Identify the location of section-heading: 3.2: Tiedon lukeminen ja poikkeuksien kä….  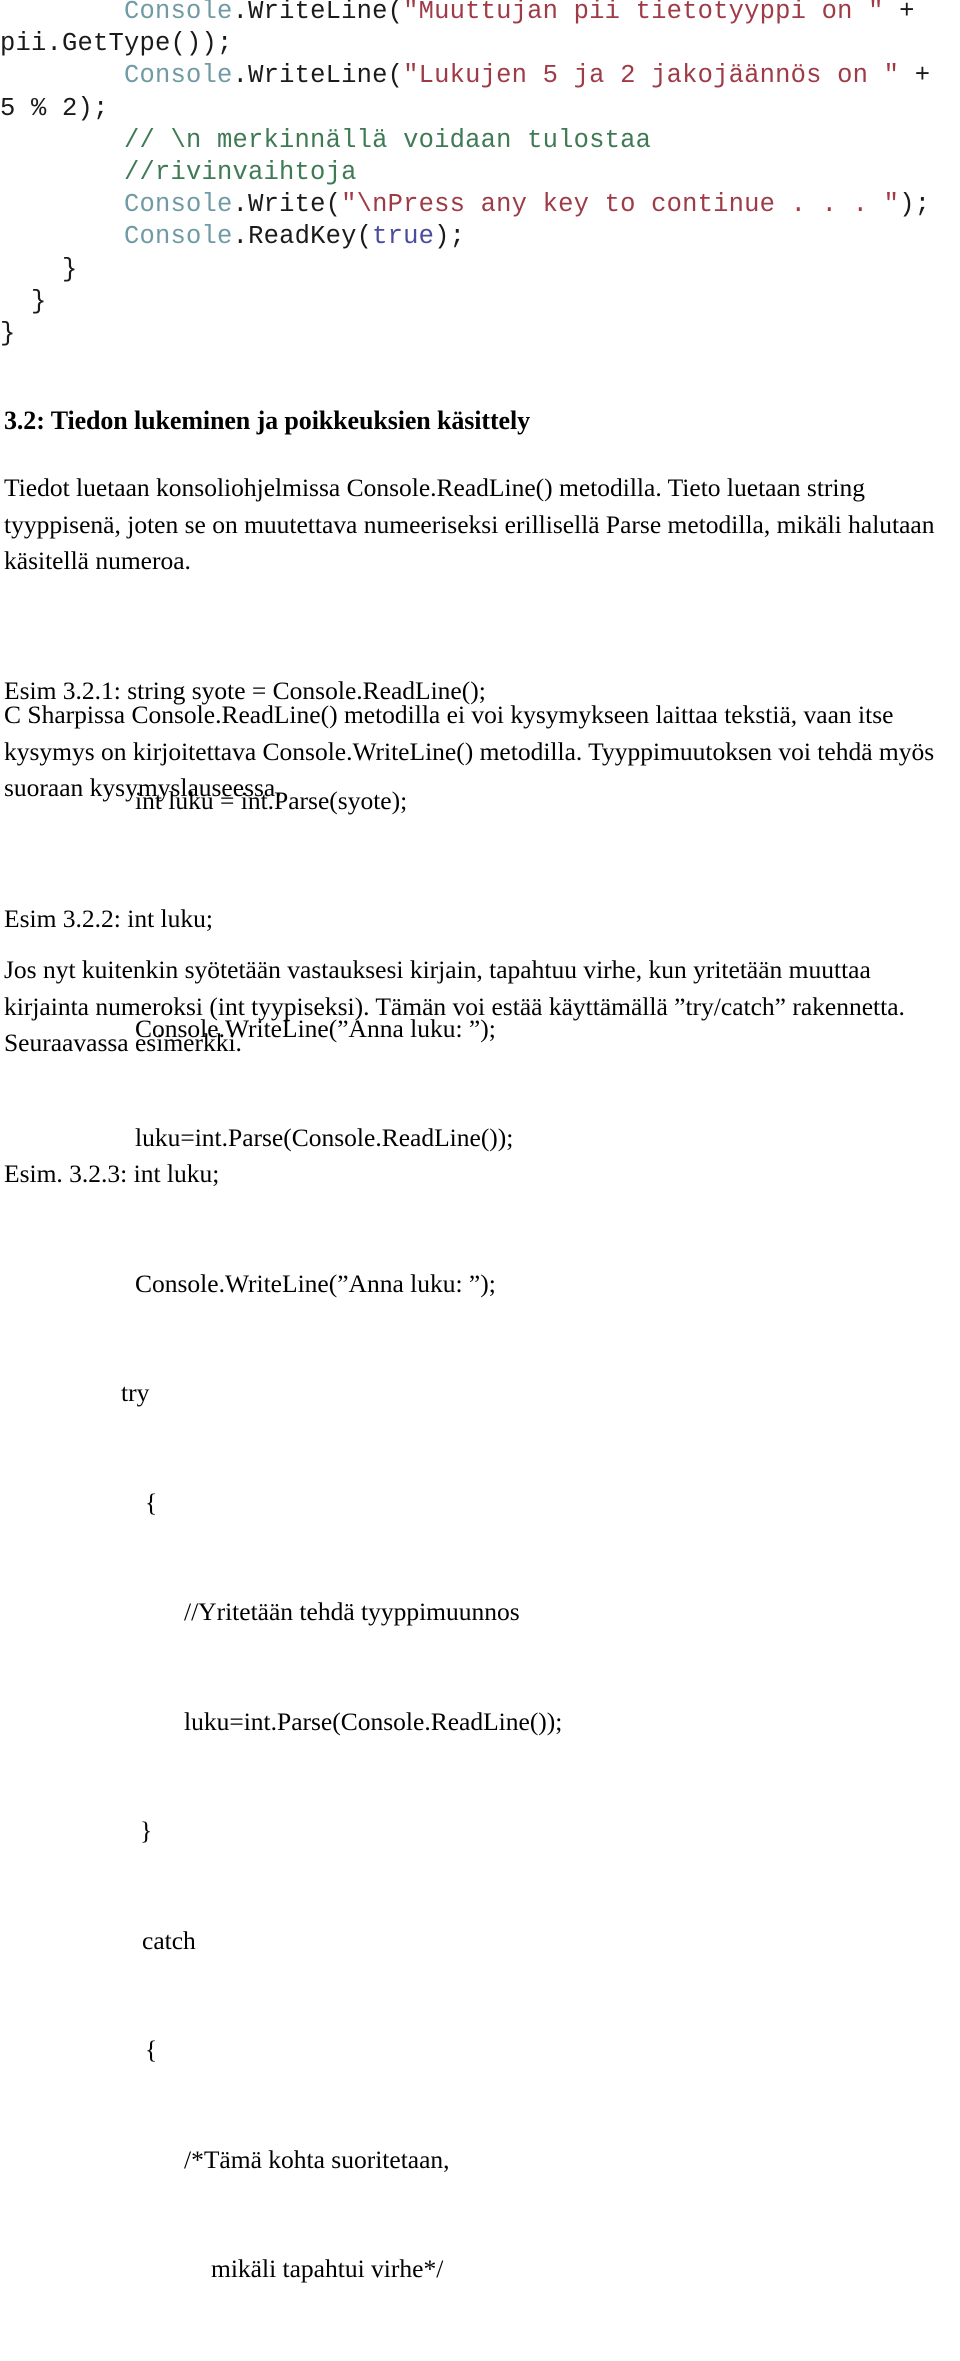
(267, 420).